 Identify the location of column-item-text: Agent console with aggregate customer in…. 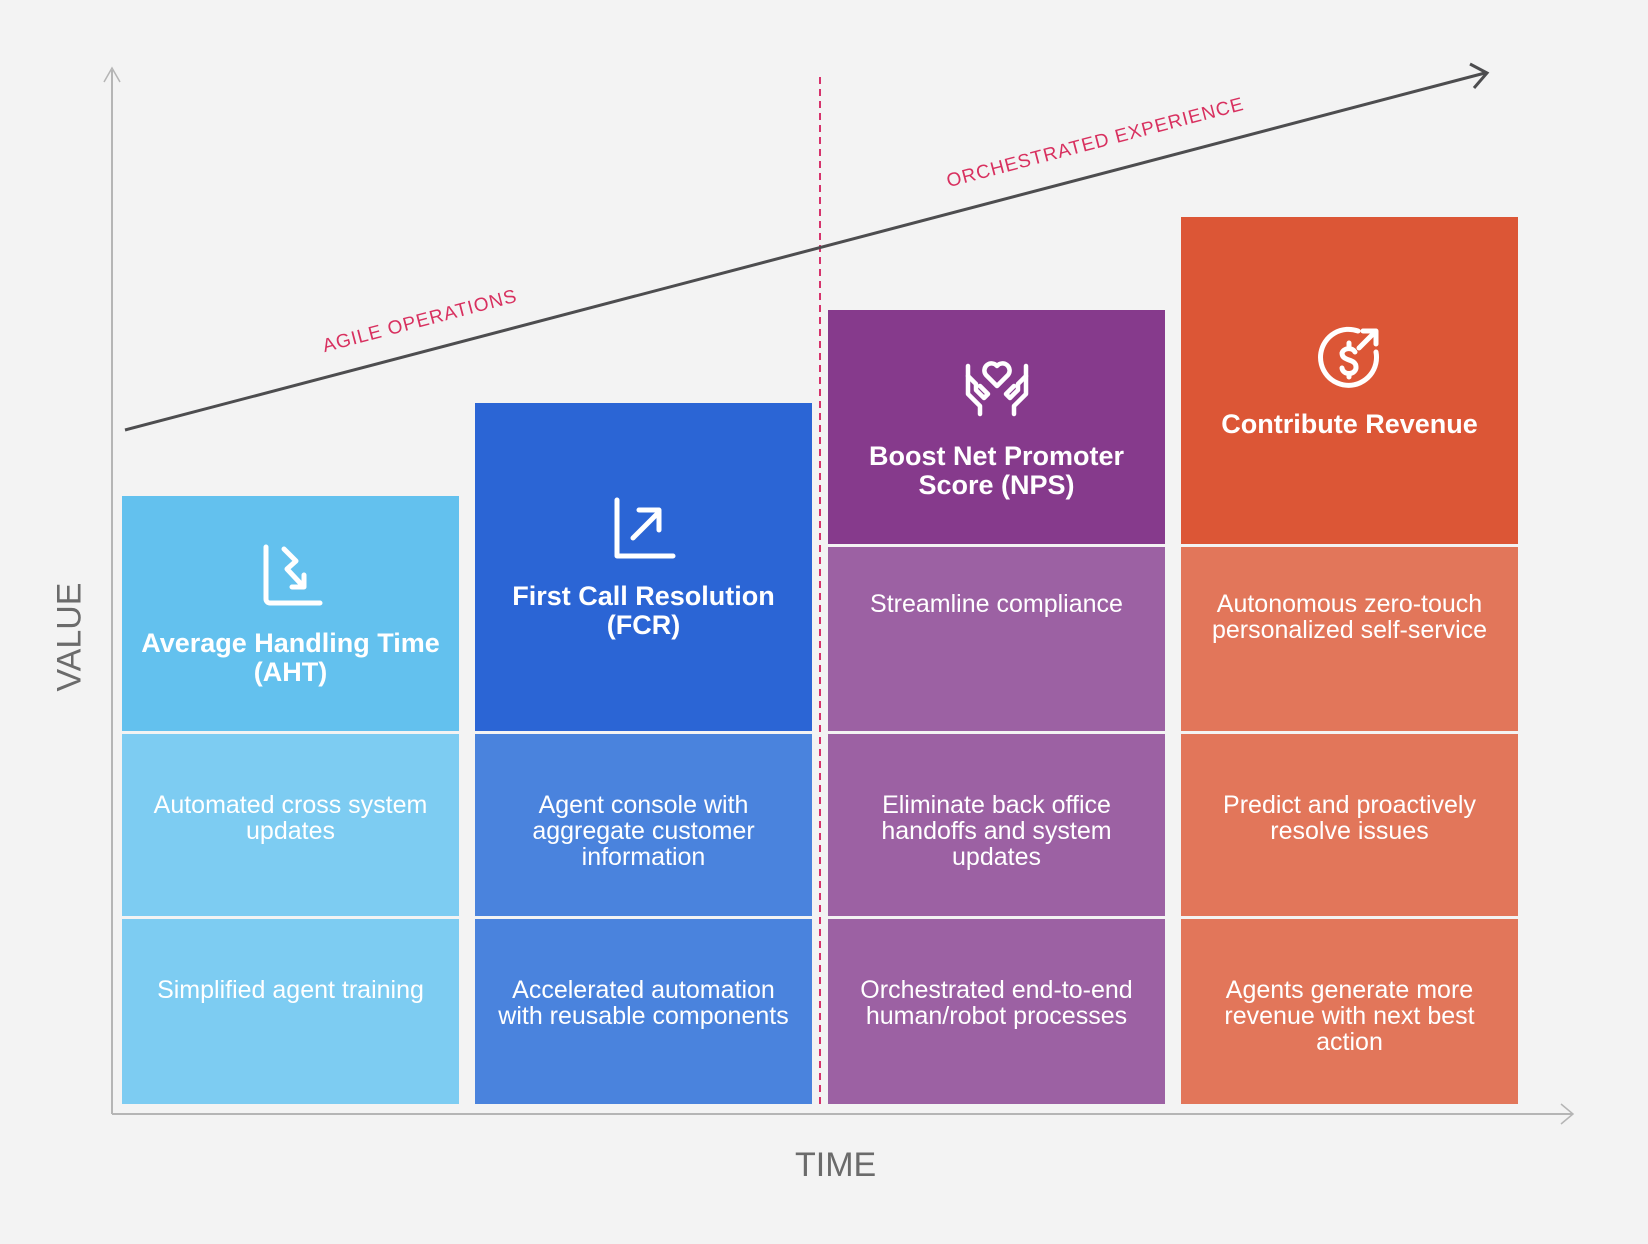
(643, 831).